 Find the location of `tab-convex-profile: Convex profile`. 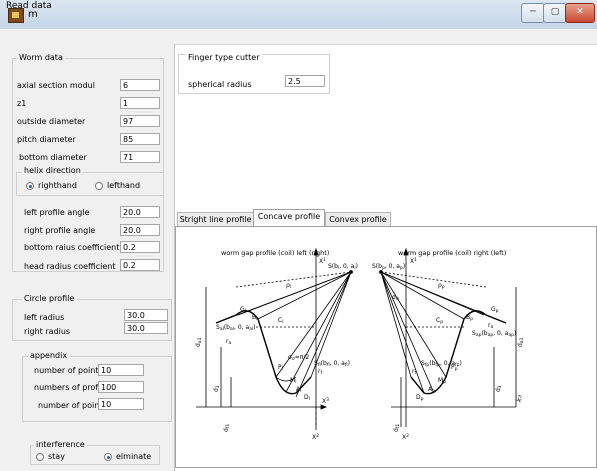

tab-convex-profile: Convex profile is located at coordinates (358, 219).